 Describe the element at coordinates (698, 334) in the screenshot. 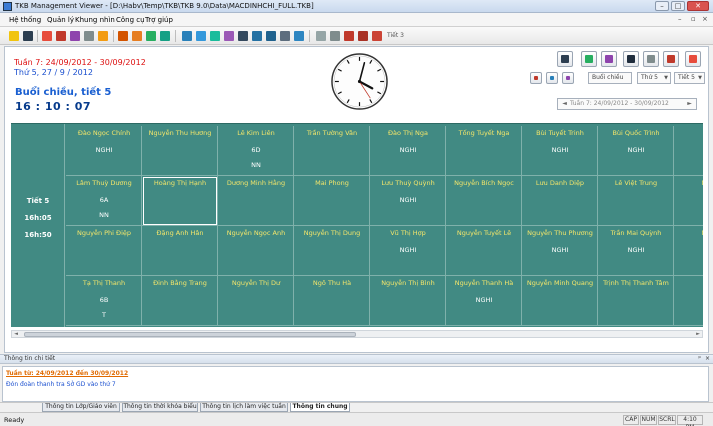

I see `scroll-right-icon: ►` at that location.